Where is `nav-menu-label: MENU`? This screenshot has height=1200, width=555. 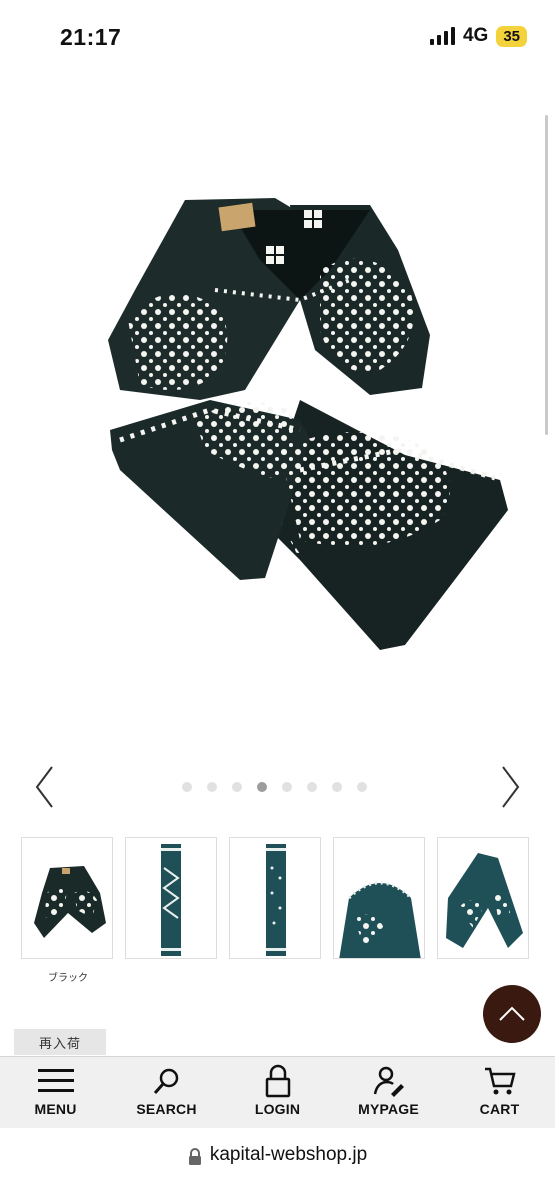
nav-menu-label: MENU is located at coordinates (55, 1109).